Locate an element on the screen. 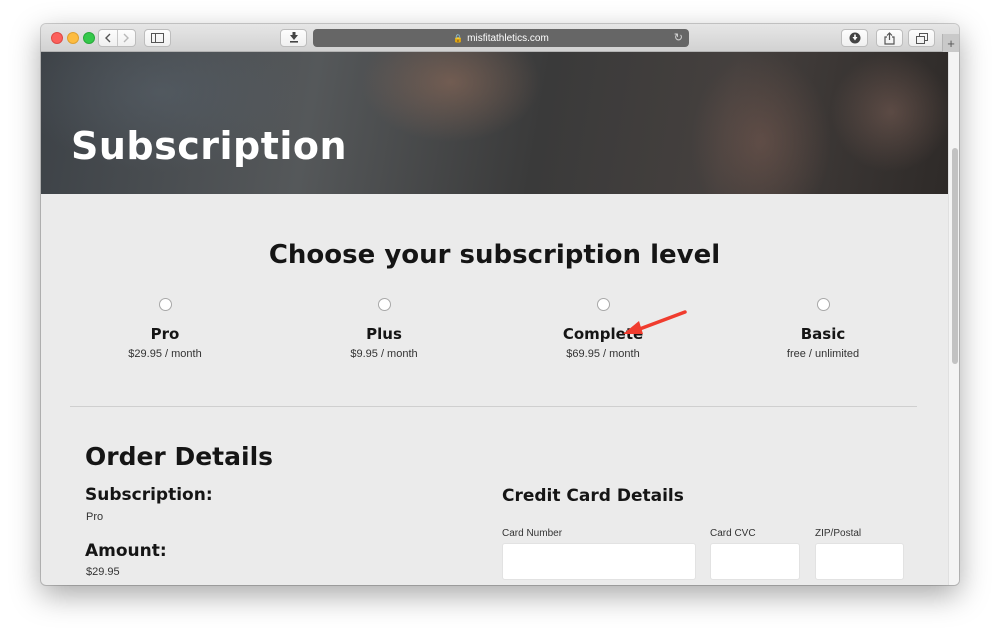 This screenshot has height=644, width=1000. download-circle-icon is located at coordinates (854, 38).